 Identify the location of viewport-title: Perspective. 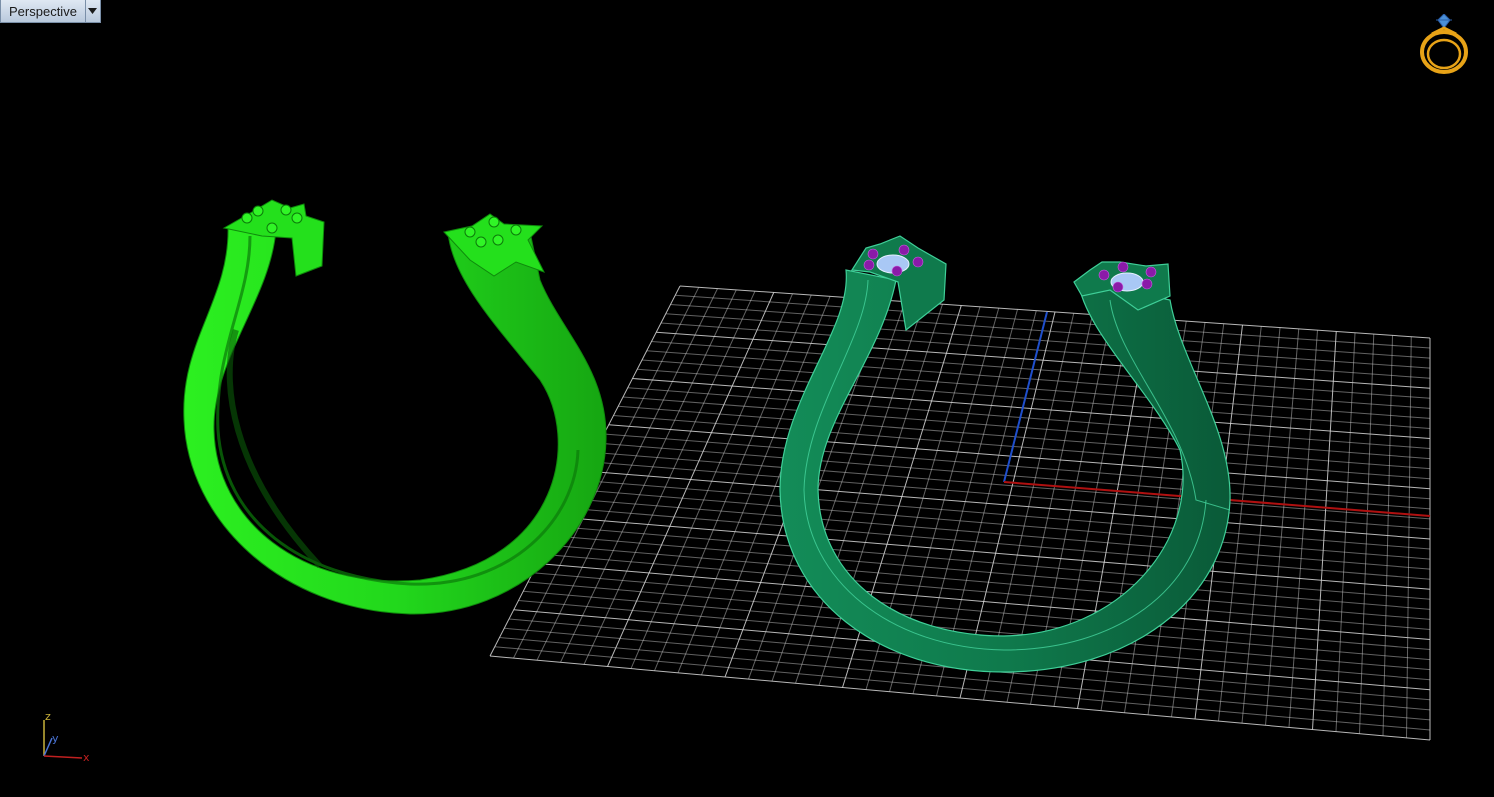
(43, 11).